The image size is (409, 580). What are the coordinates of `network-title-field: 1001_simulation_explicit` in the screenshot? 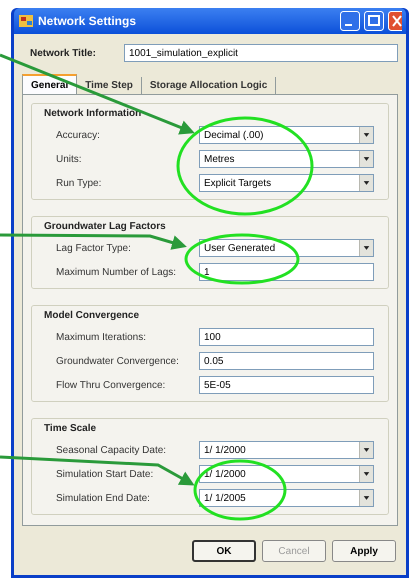 It's located at (261, 53).